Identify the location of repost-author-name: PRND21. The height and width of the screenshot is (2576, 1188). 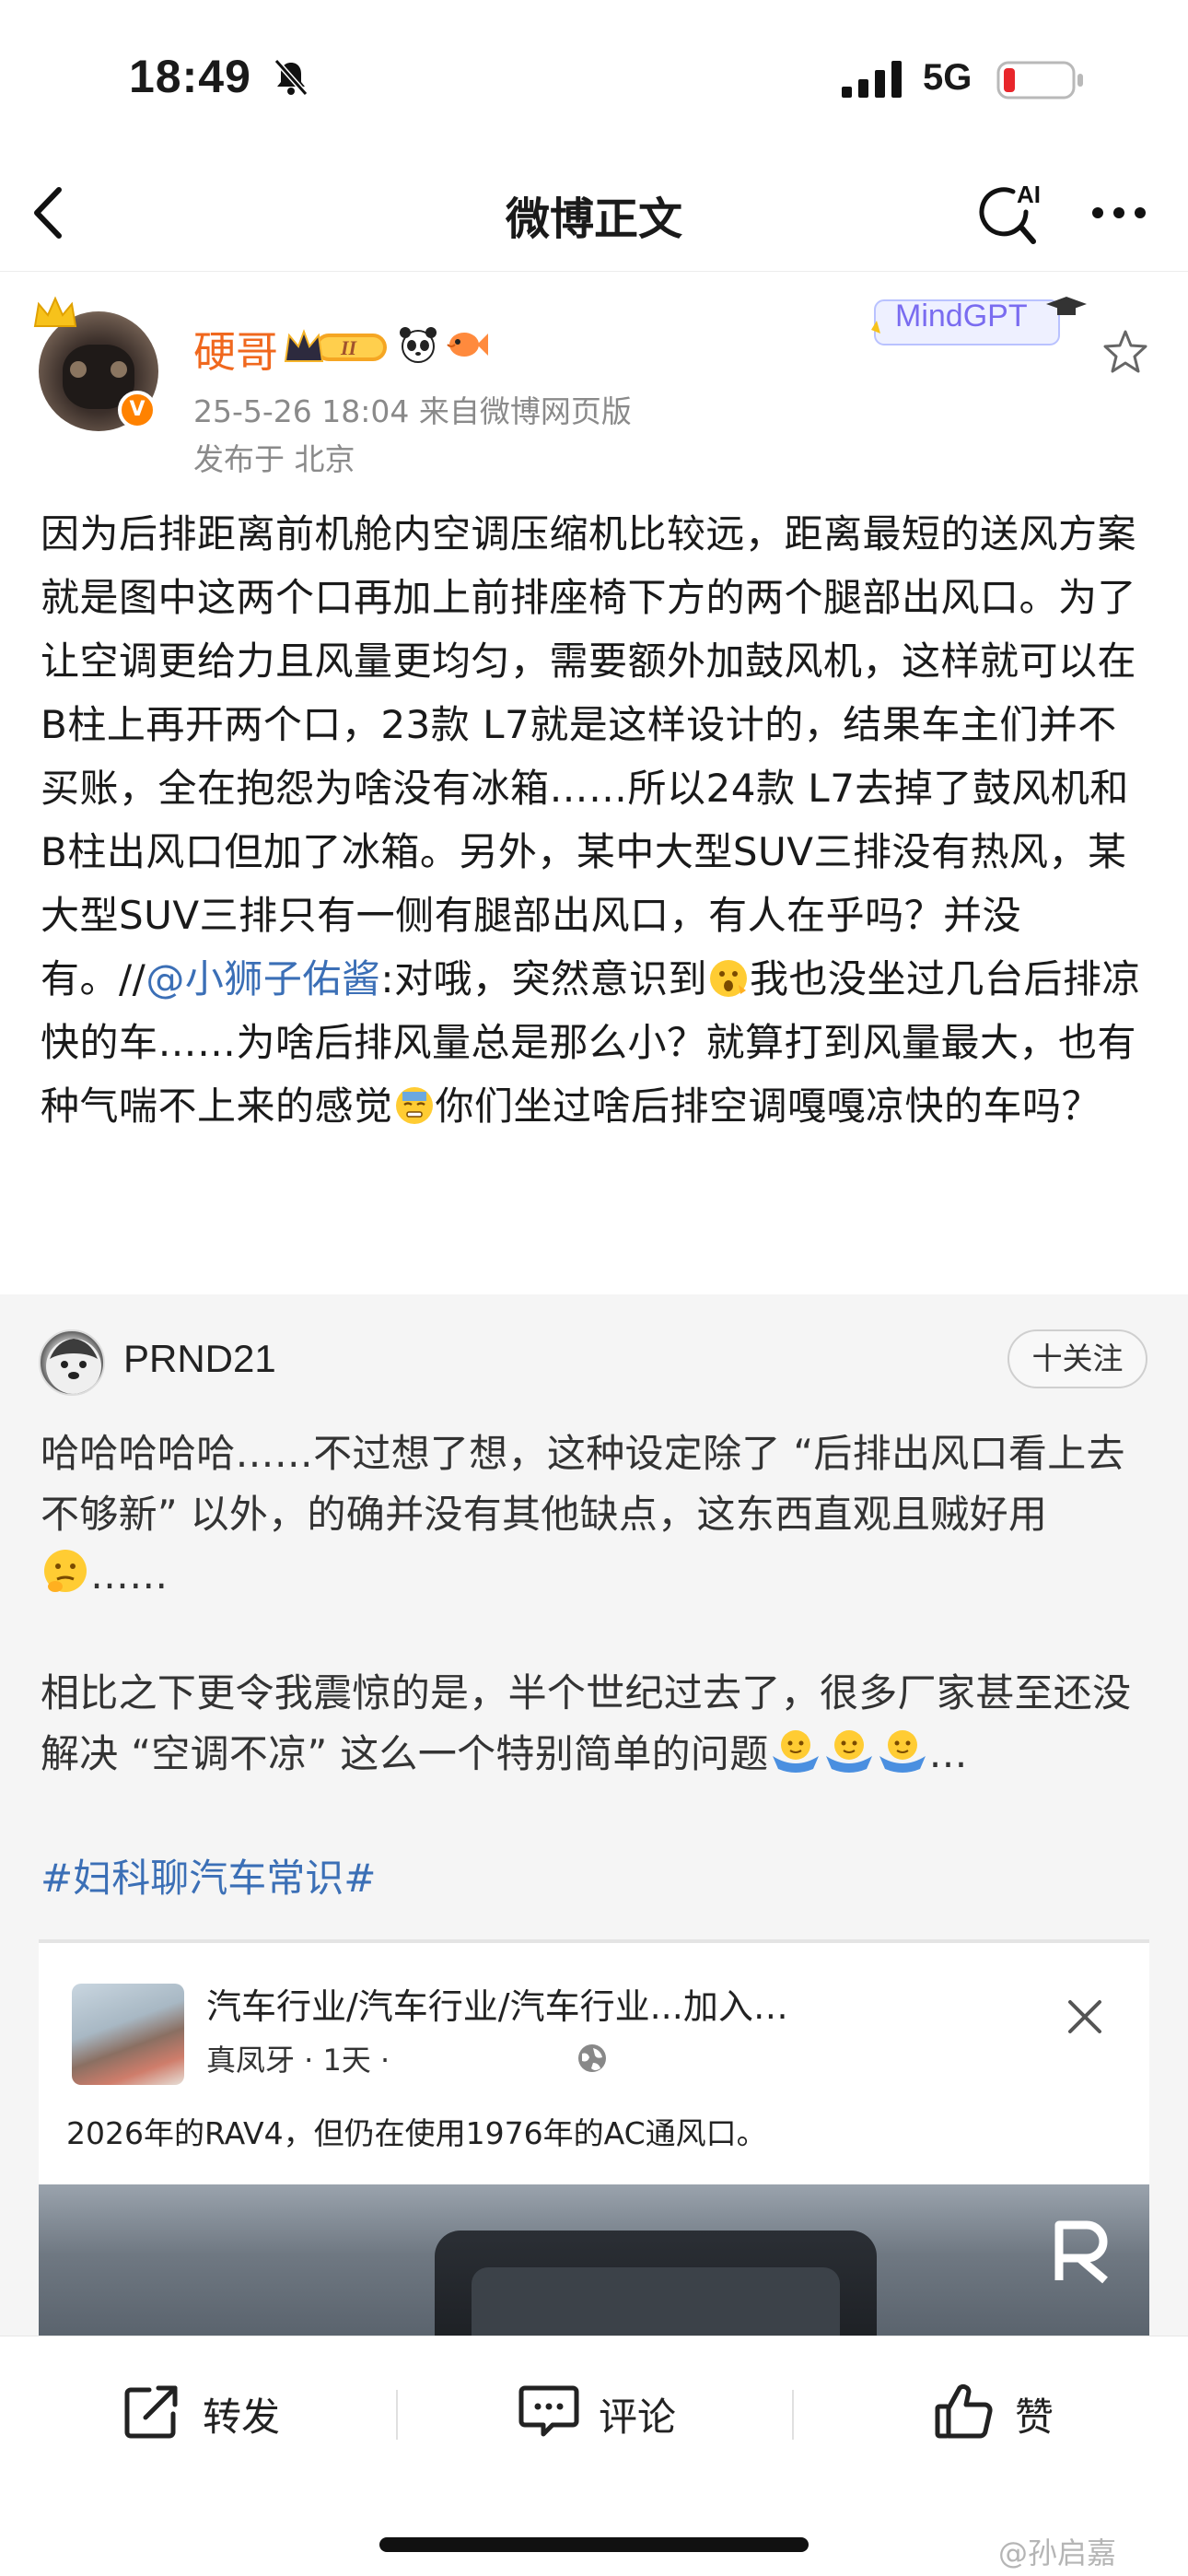
(199, 1359).